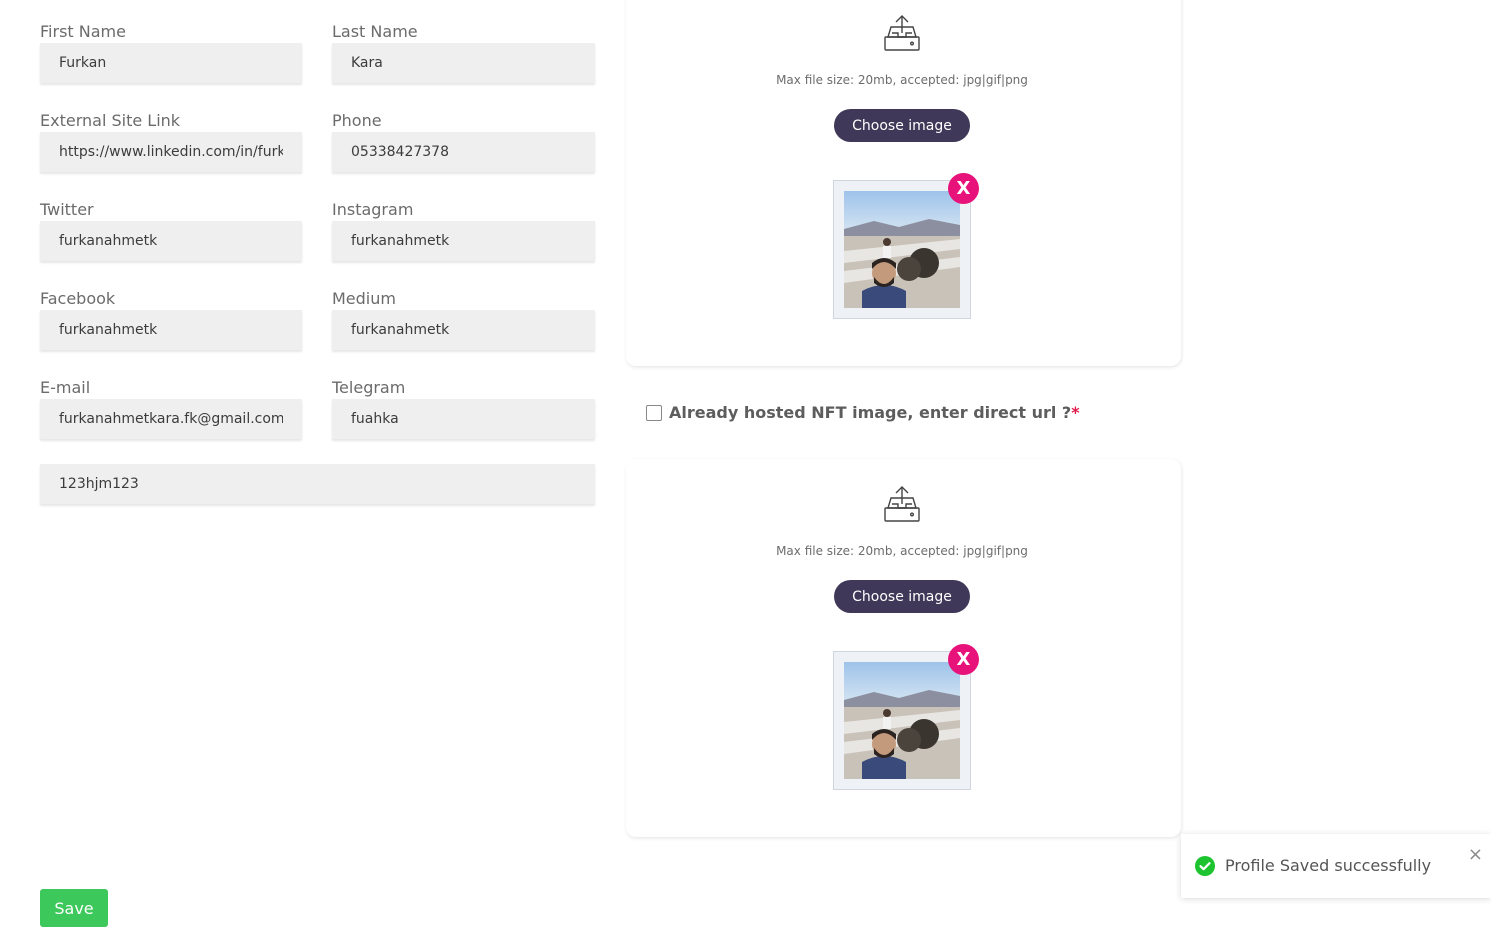  Describe the element at coordinates (171, 63) in the screenshot. I see `first-name-input` at that location.